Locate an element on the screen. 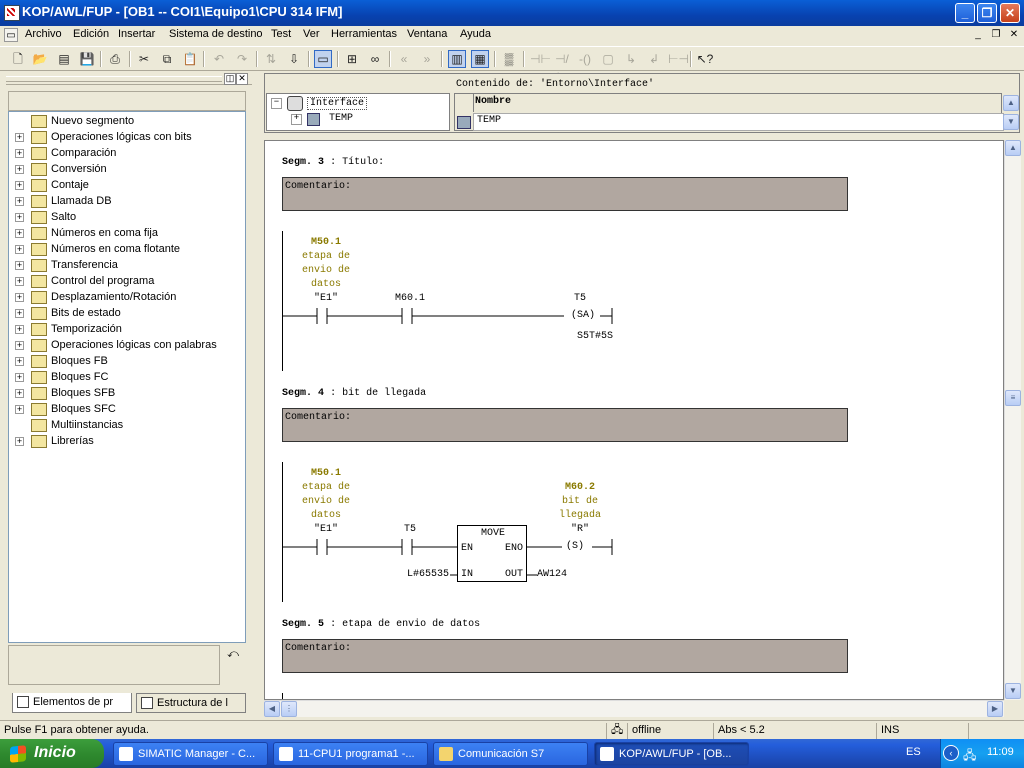 The height and width of the screenshot is (768, 1024). print-icon: ⎙ is located at coordinates (115, 59).